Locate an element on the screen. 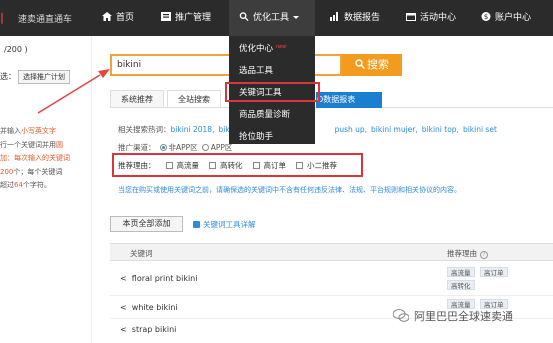 This screenshot has height=343, width=553. related-keyword-link: bikini set is located at coordinates (480, 129).